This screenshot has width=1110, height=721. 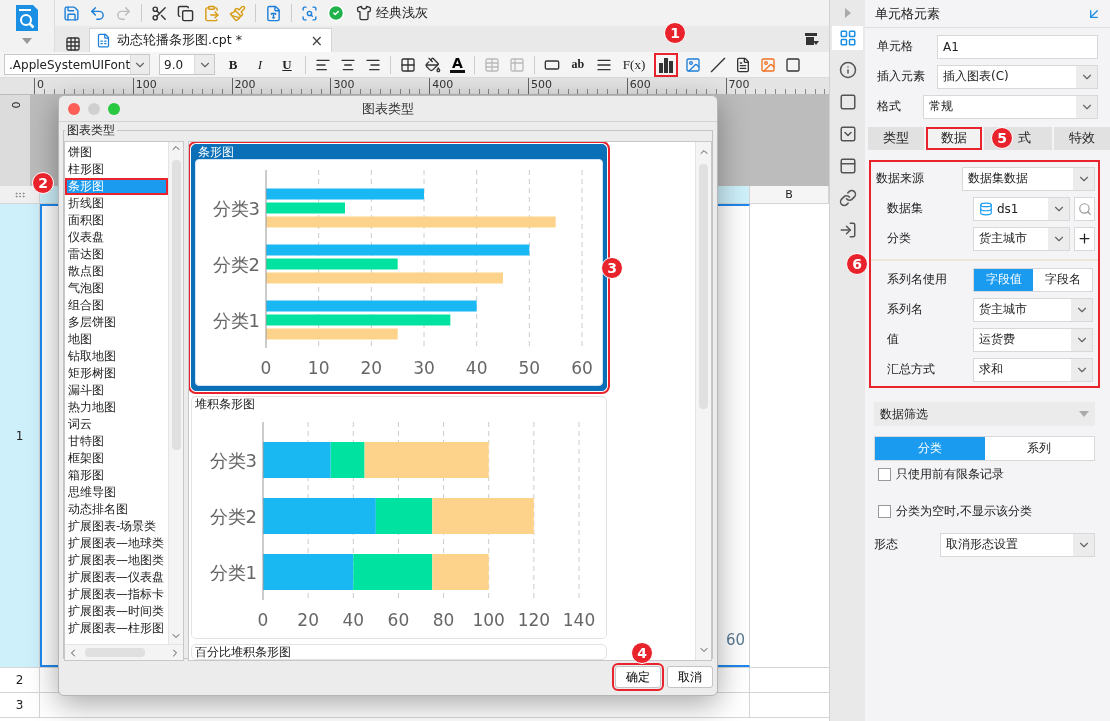 I want to click on select-field: 常规, so click(x=1010, y=106).